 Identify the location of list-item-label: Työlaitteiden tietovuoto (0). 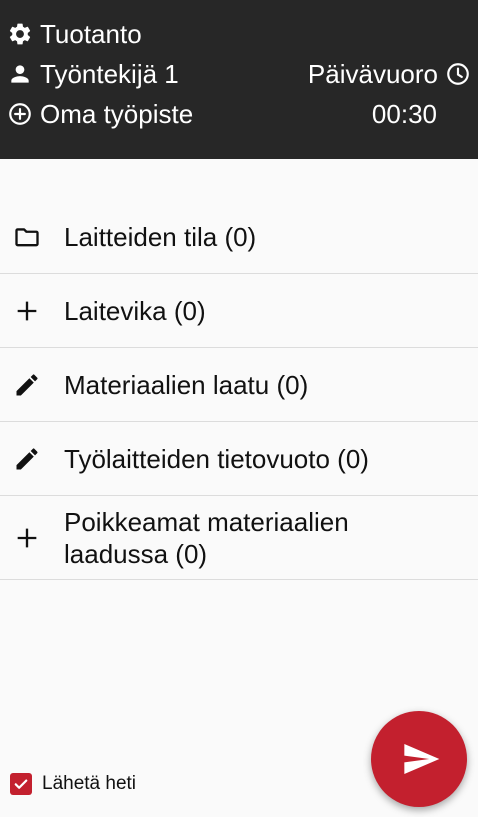
(216, 458).